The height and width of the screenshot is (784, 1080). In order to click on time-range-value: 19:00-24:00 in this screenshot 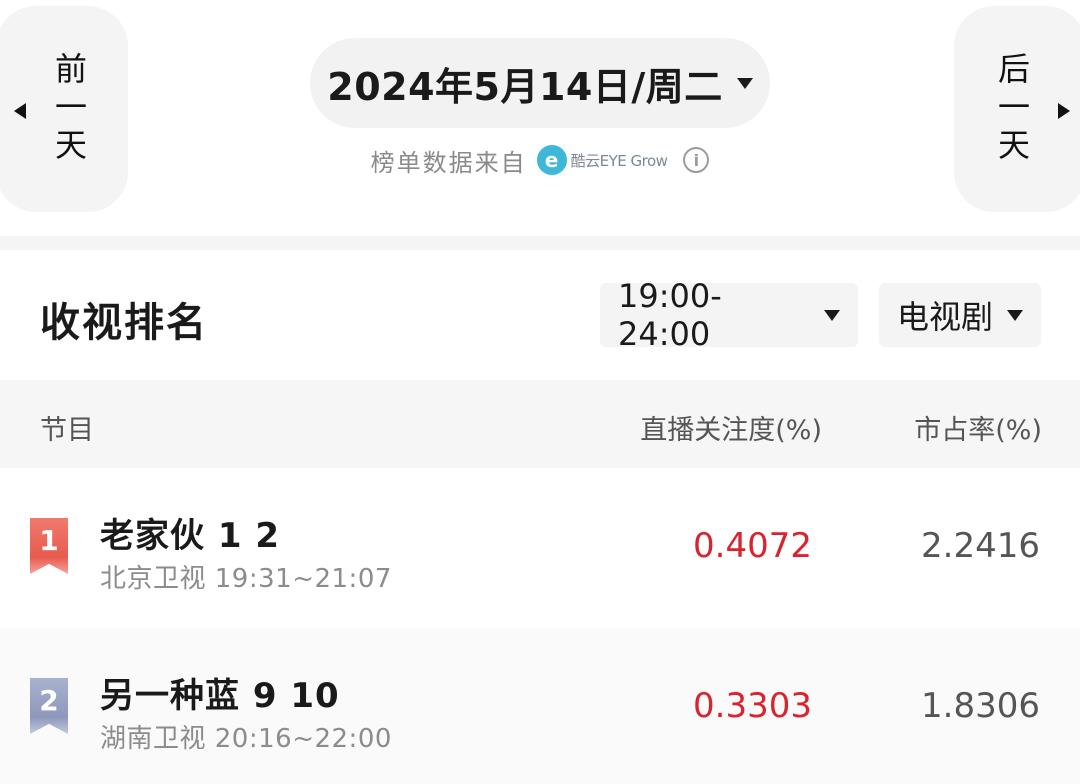, I will do `click(670, 315)`.